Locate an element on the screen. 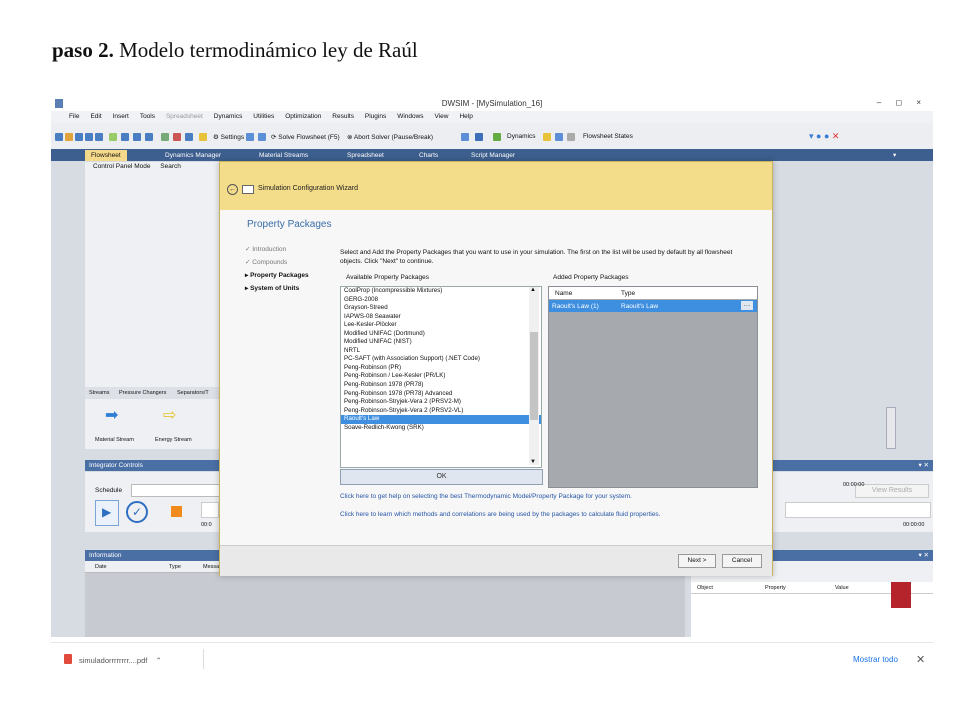  report-icon is located at coordinates (203, 137).